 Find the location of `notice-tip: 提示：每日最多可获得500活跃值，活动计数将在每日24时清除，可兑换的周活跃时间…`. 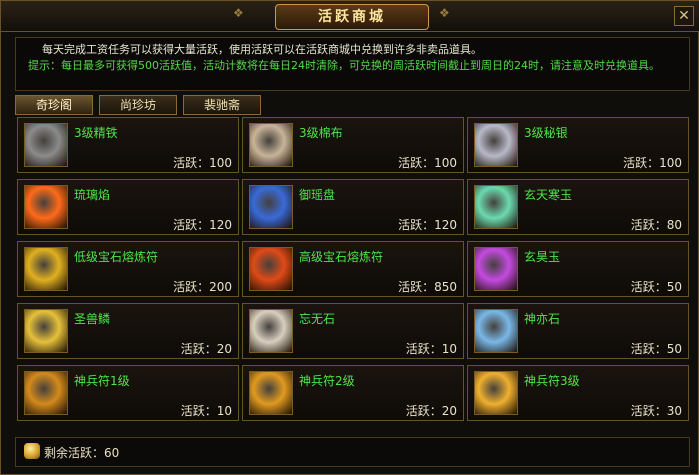

notice-tip: 提示：每日最多可获得500活跃值，活动计数将在每日24时清除，可兑换的周活跃时间… is located at coordinates (344, 65).